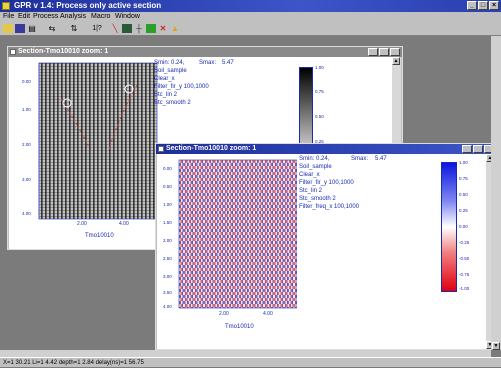 The width and height of the screenshot is (501, 368). I want to click on window-controls: _ □ ×, so click(483, 5).